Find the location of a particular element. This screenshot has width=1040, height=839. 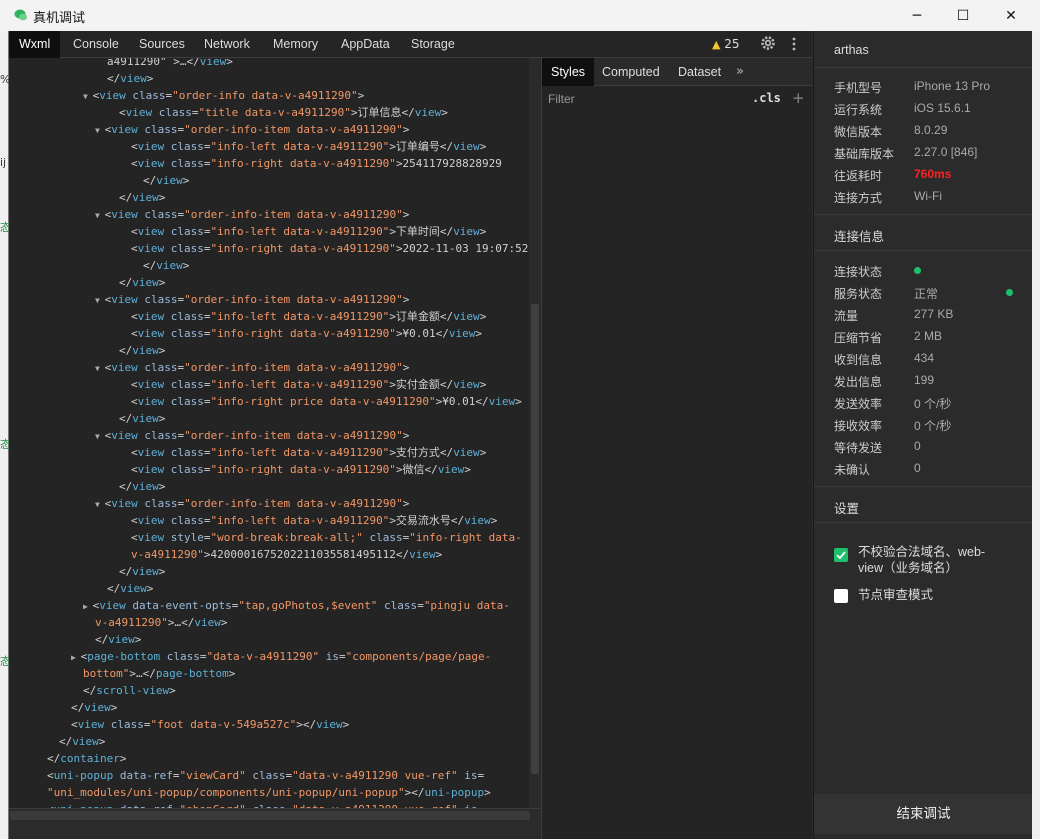

close-button: ✕ is located at coordinates (1011, 15).